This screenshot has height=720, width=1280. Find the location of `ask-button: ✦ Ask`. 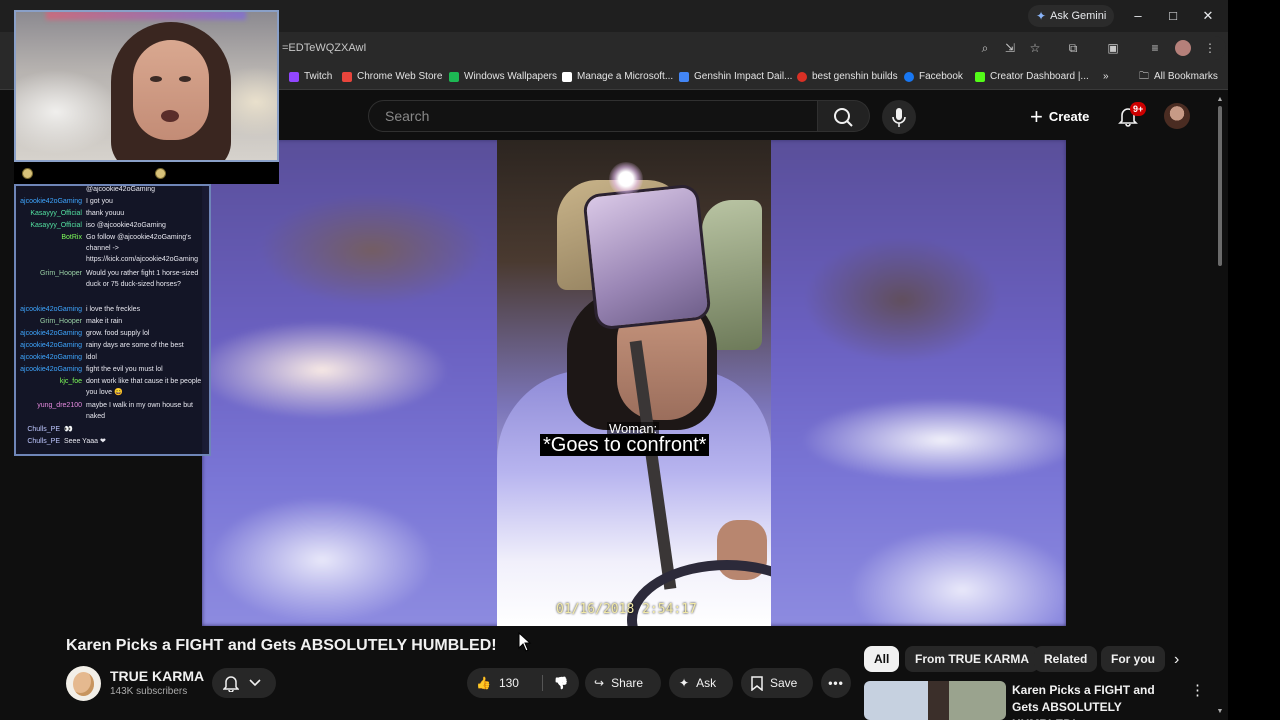

ask-button: ✦ Ask is located at coordinates (701, 683).